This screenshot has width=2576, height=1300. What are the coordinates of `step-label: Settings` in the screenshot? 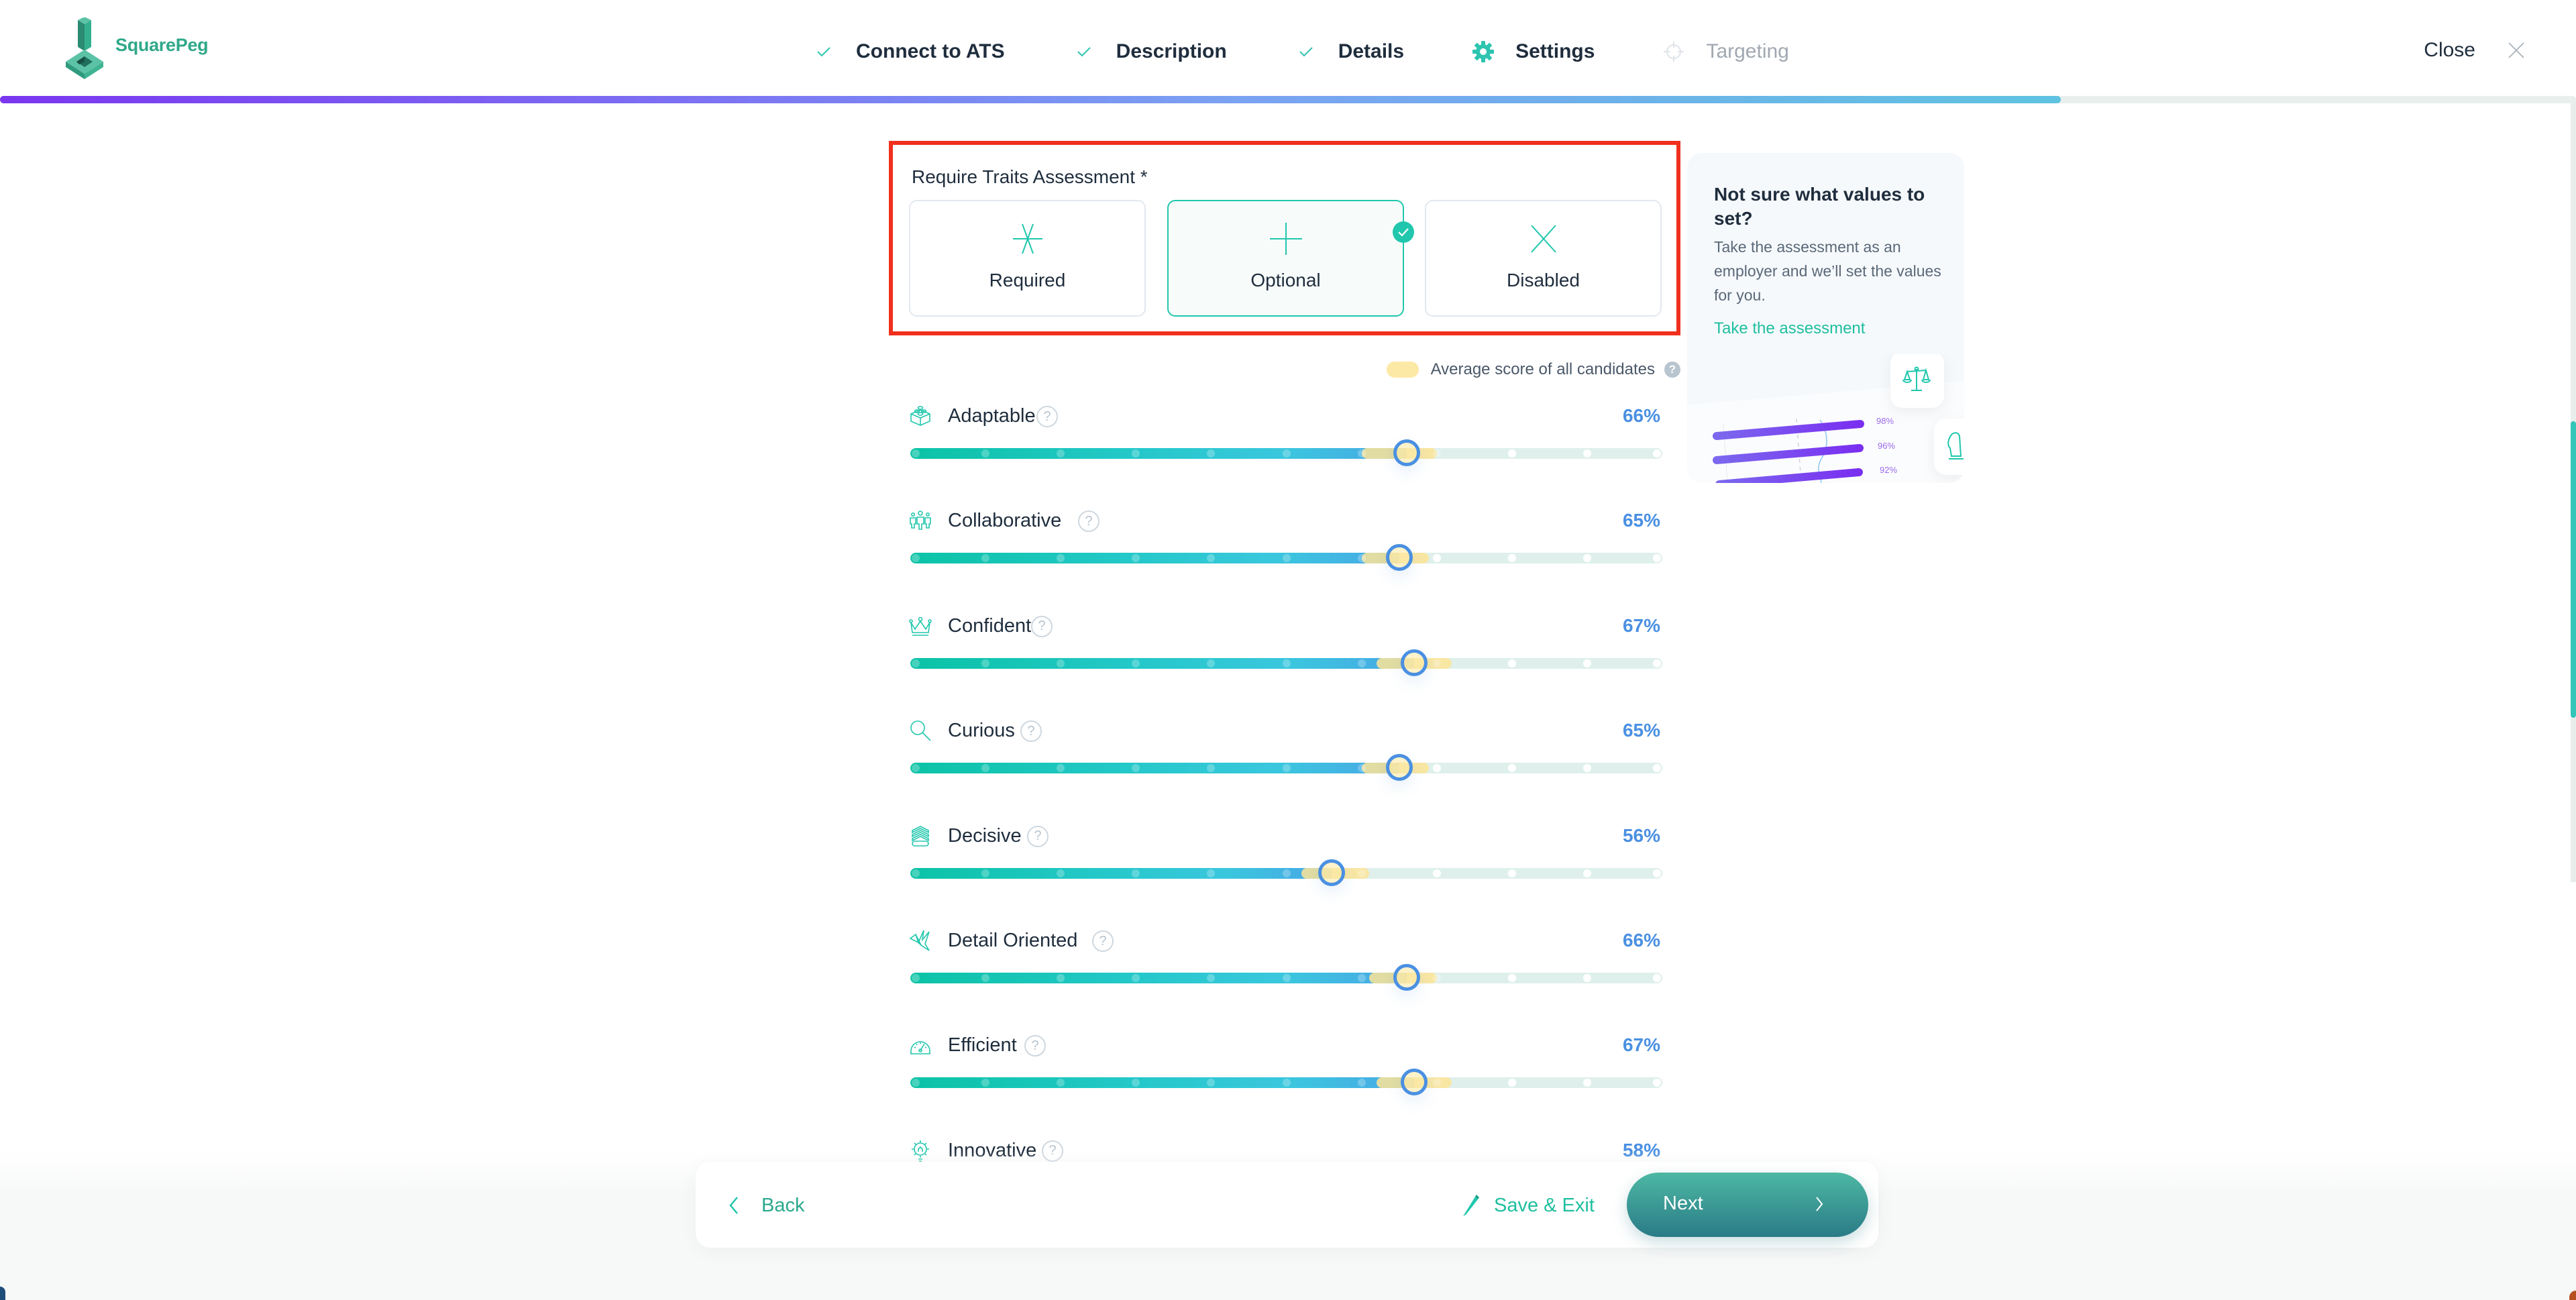 It's located at (1555, 51).